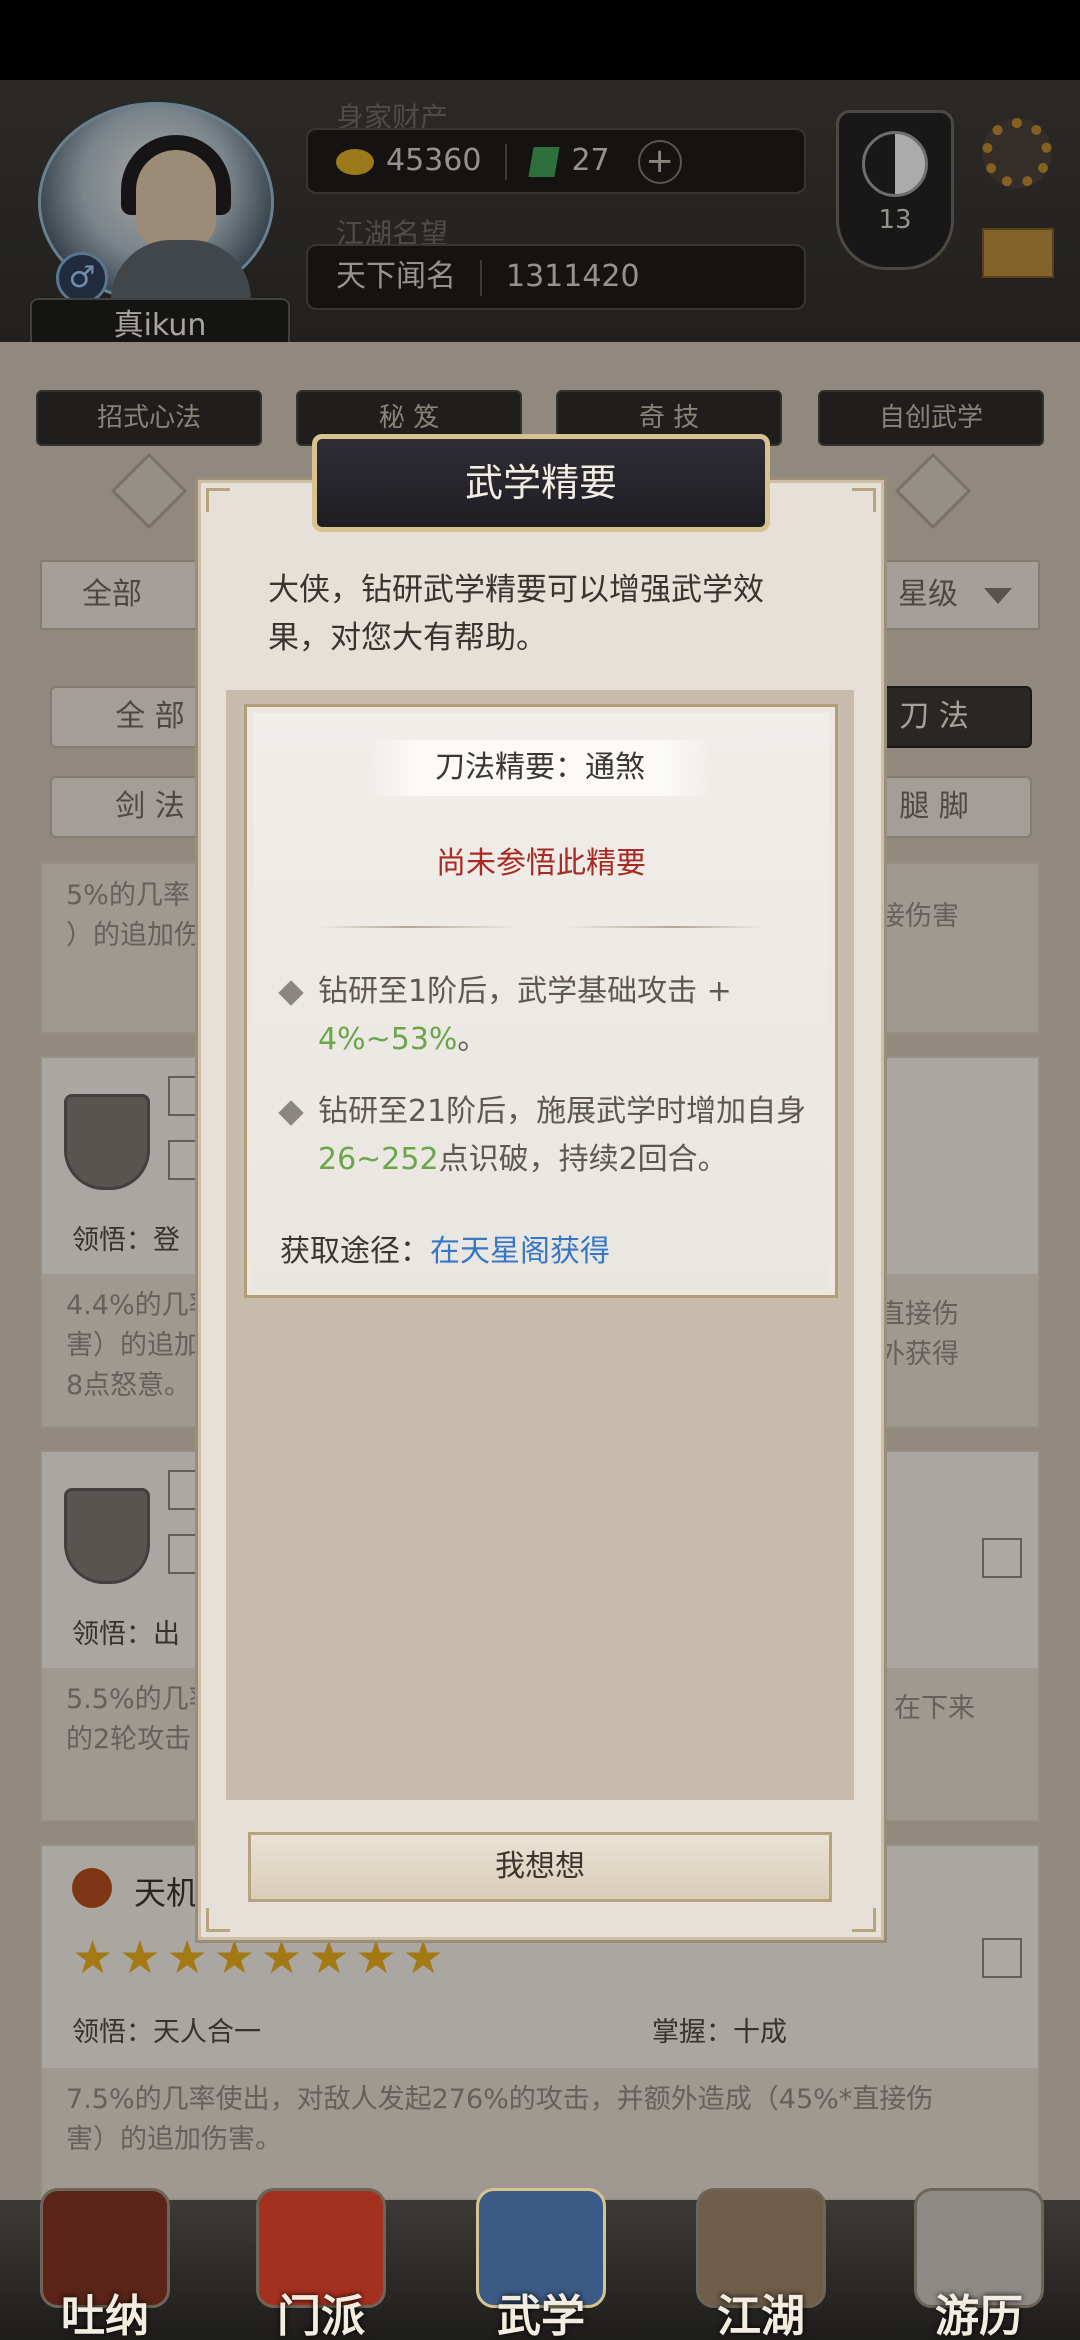 This screenshot has height=2340, width=1080. I want to click on acquire-label: 获取途径：, so click(355, 1251).